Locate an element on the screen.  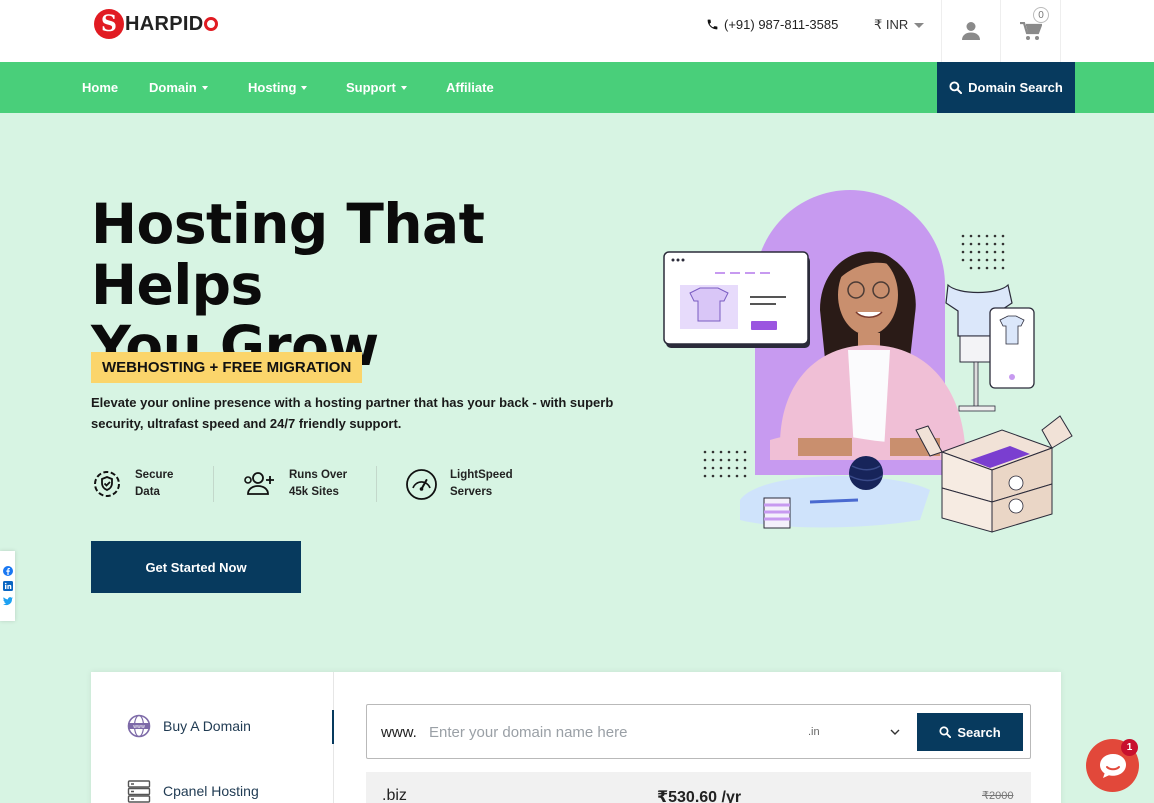
cart-count-badge: 0 is located at coordinates (1041, 15).